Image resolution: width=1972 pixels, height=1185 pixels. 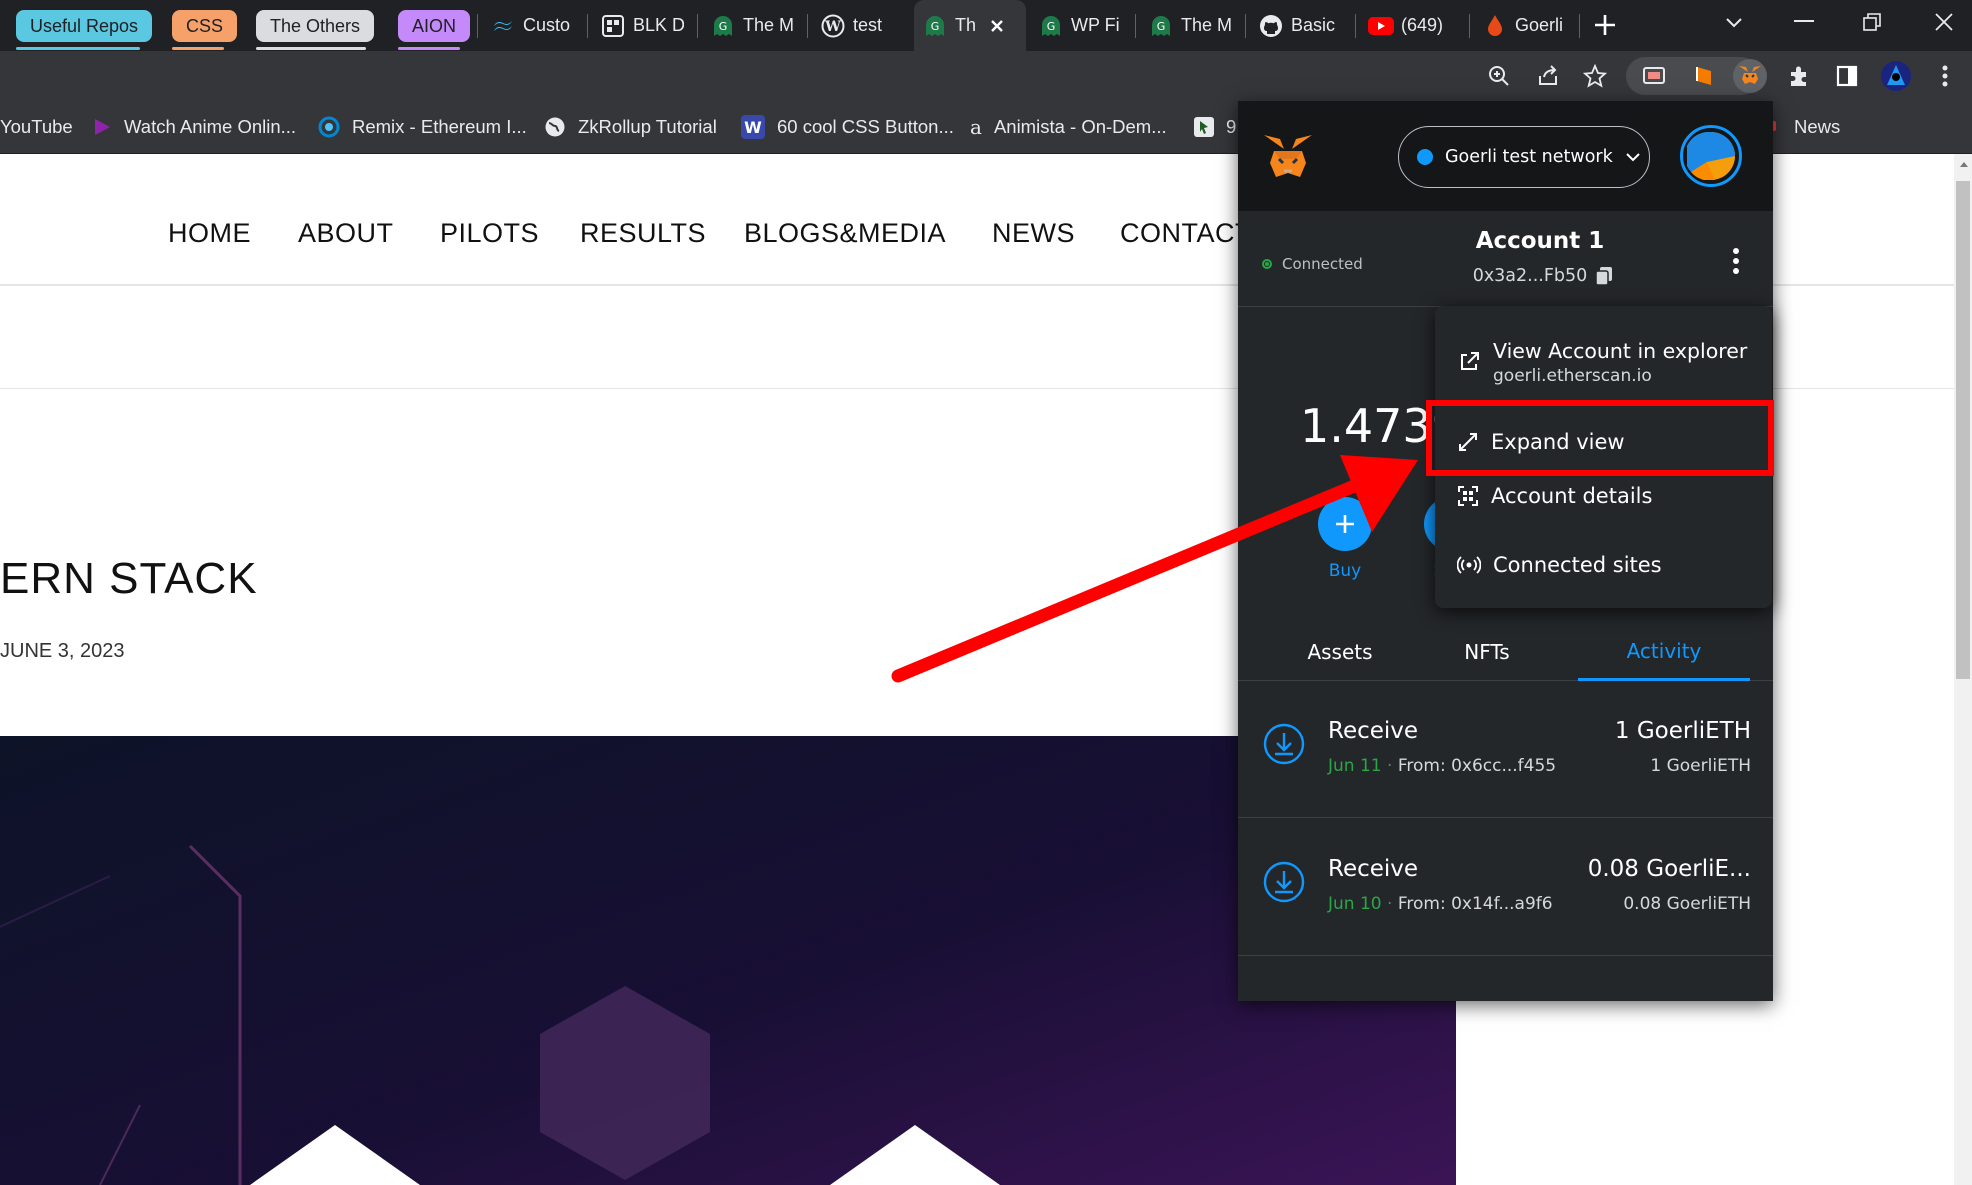 What do you see at coordinates (1033, 233) in the screenshot?
I see `nav-news: NEWS` at bounding box center [1033, 233].